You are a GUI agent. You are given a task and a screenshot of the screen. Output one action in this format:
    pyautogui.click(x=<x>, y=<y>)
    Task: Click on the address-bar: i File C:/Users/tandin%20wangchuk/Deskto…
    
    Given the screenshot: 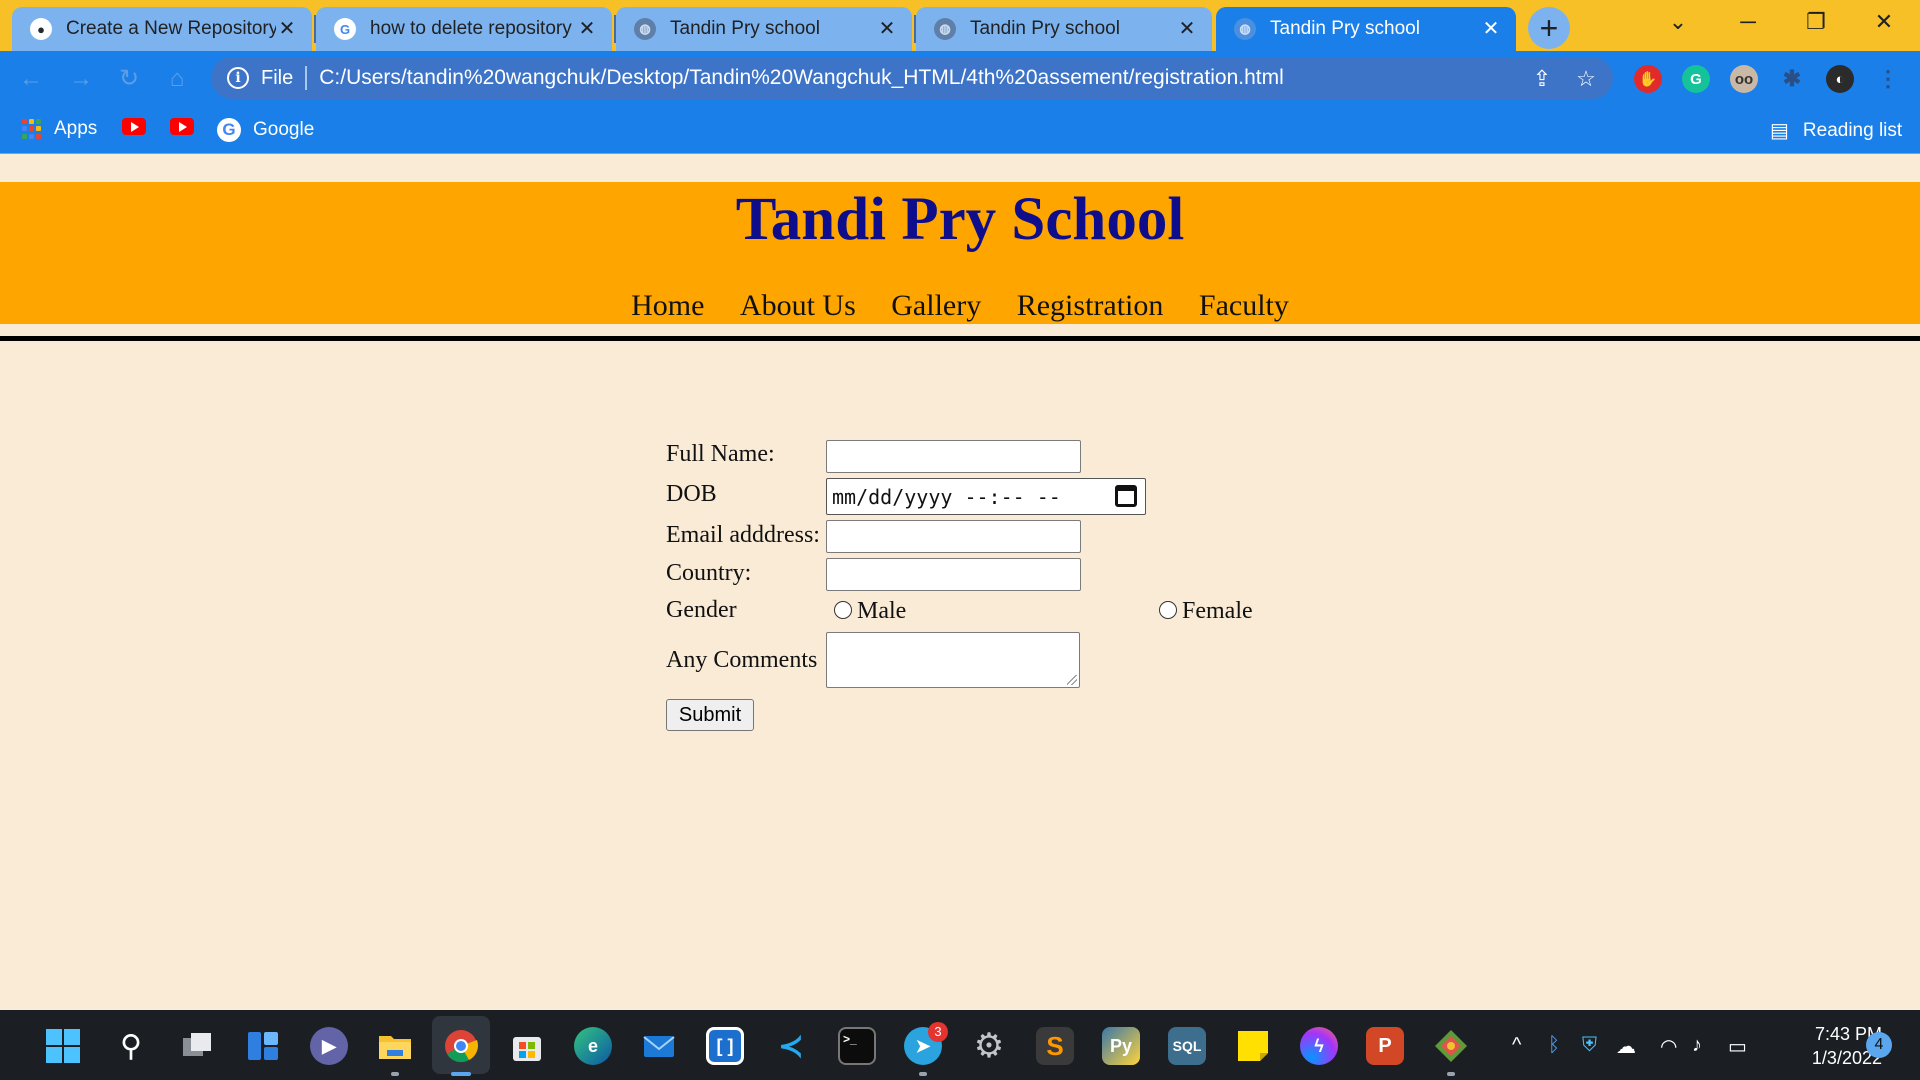 What is the action you would take?
    pyautogui.click(x=912, y=78)
    